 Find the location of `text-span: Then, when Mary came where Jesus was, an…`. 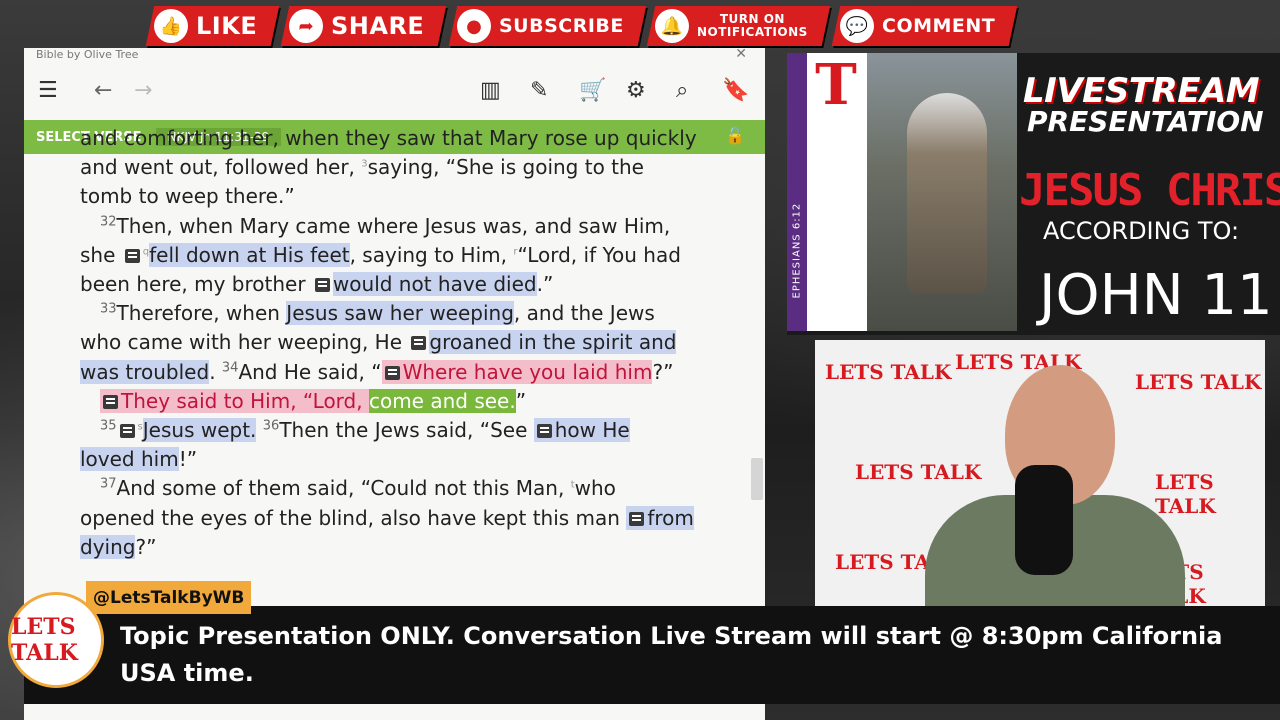

text-span: Then, when Mary came where Jesus was, an… is located at coordinates (393, 225).